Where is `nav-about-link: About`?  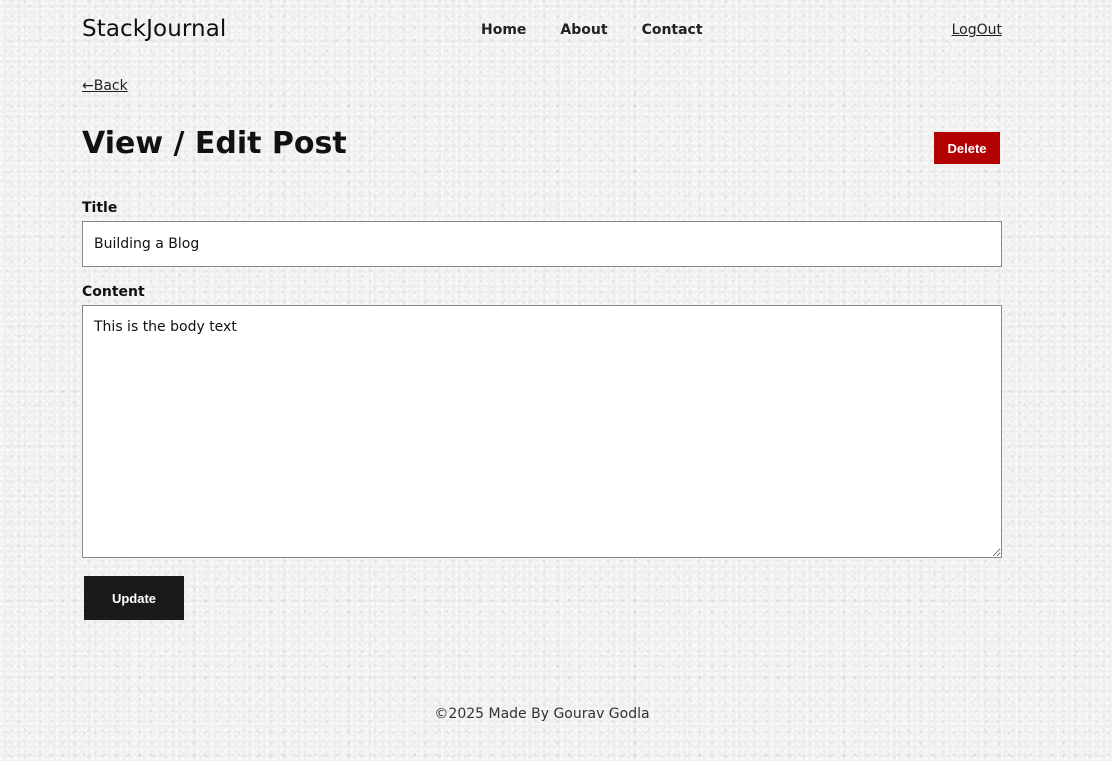
nav-about-link: About is located at coordinates (583, 30).